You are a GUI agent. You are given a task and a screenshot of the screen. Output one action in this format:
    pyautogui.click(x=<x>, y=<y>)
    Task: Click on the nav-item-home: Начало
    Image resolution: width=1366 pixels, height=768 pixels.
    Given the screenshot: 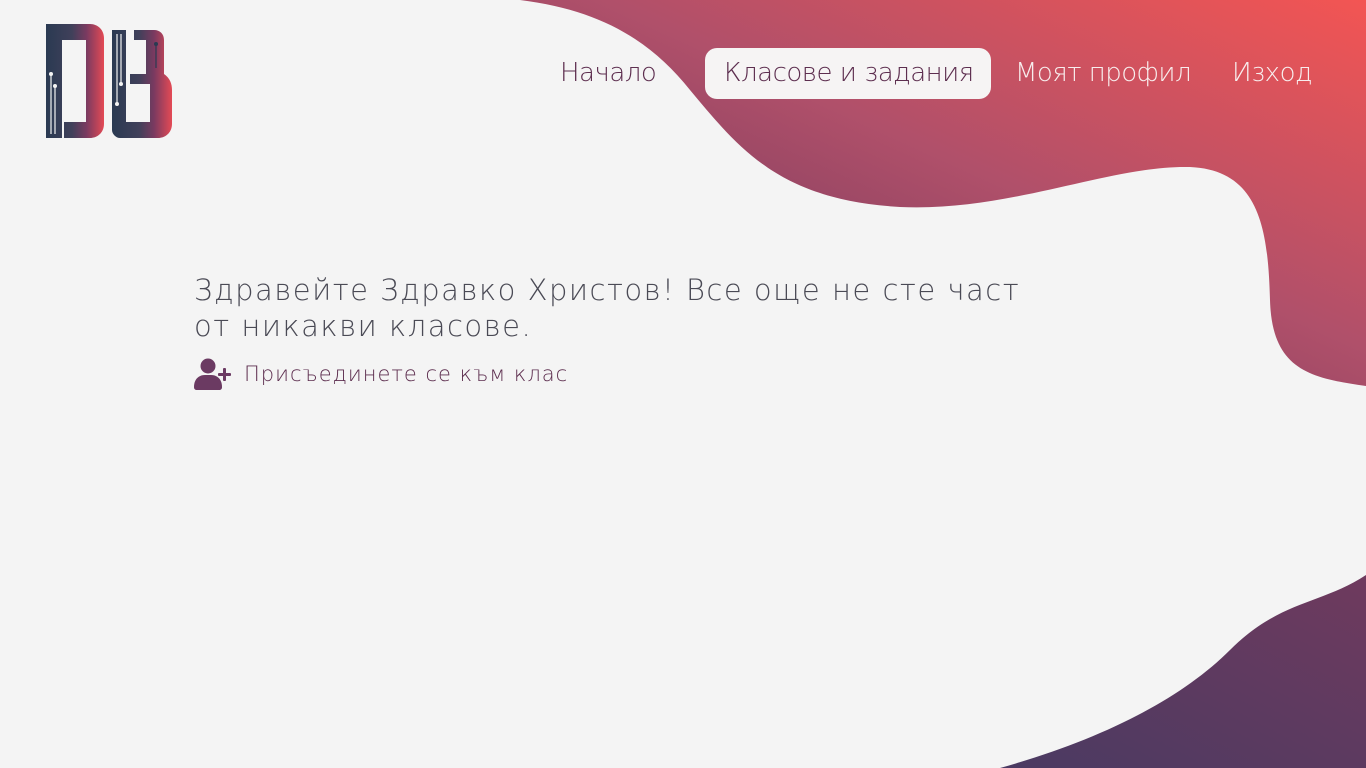 What is the action you would take?
    pyautogui.click(x=608, y=73)
    